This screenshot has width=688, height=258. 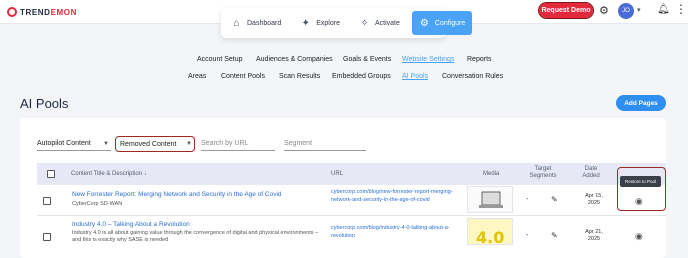 I want to click on sparkle-icon: ✧, so click(x=364, y=23).